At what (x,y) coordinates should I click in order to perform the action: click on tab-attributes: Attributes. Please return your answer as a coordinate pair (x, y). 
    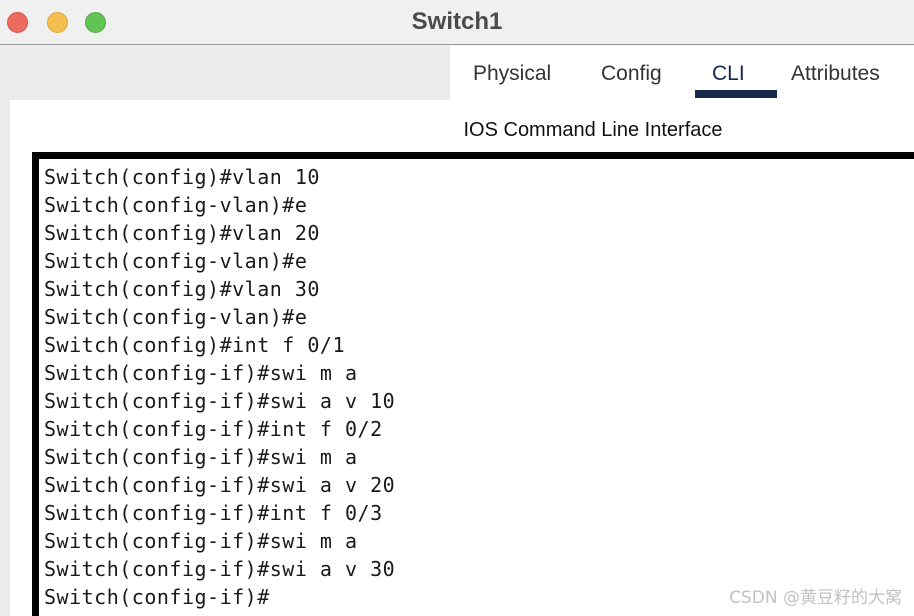
    Looking at the image, I should click on (835, 74).